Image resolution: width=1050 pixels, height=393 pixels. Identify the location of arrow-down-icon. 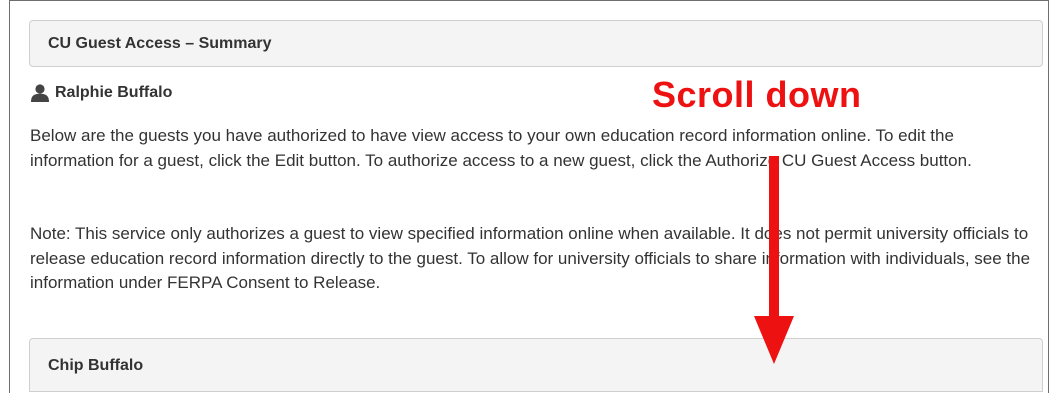
(774, 260).